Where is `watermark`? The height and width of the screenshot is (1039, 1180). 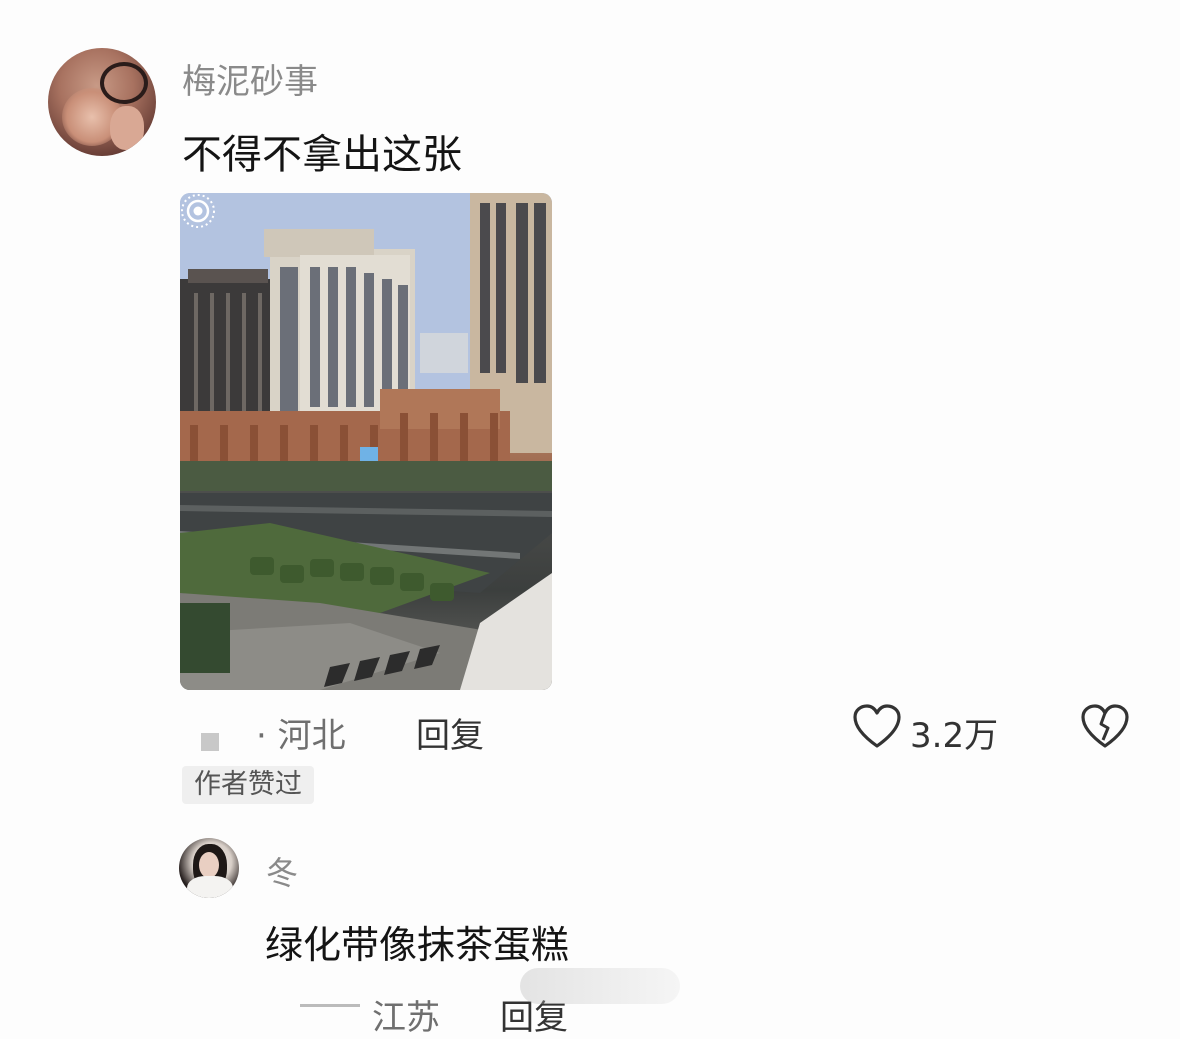 watermark is located at coordinates (600, 986).